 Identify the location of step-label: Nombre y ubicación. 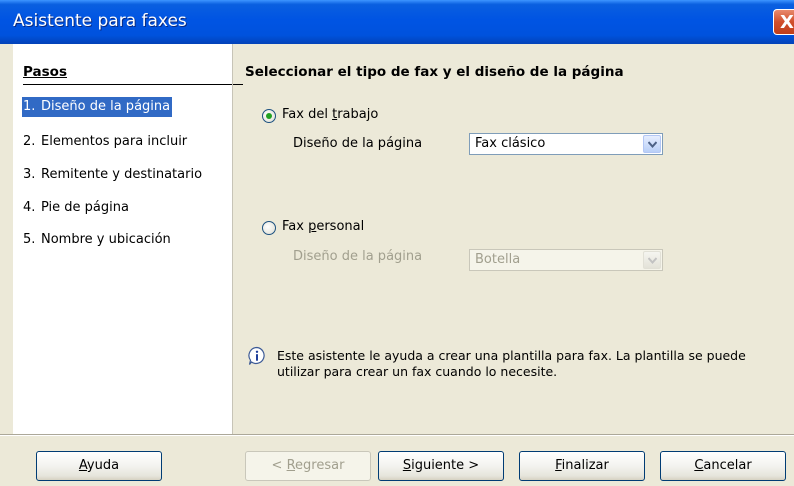
(106, 239).